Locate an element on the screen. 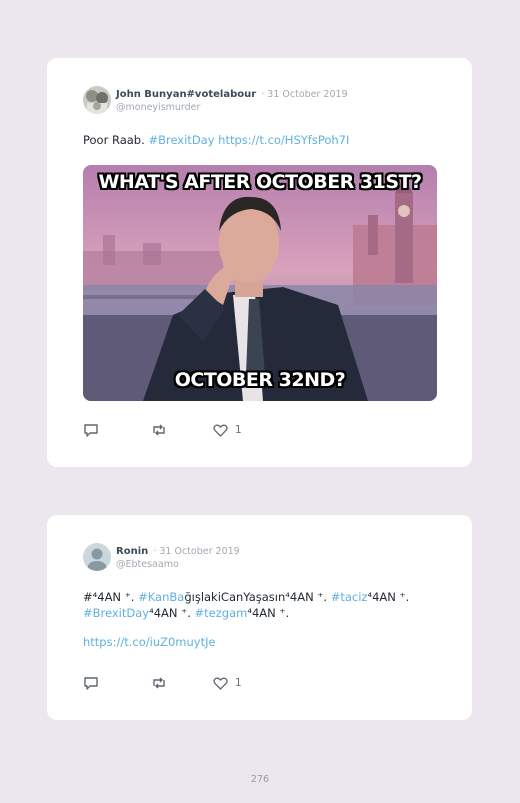  meme-caption-bottom: OCTOBER 32ND? is located at coordinates (260, 380).